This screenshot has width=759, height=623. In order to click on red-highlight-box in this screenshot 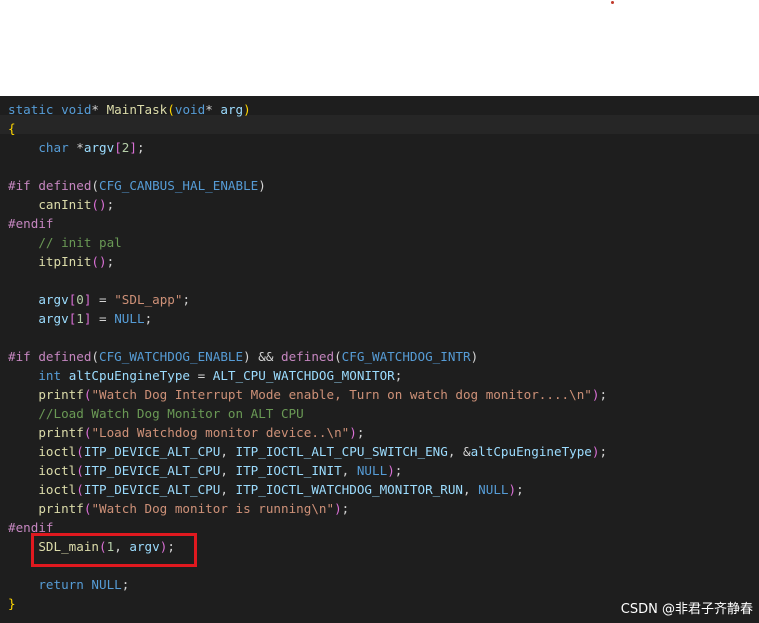, I will do `click(114, 550)`.